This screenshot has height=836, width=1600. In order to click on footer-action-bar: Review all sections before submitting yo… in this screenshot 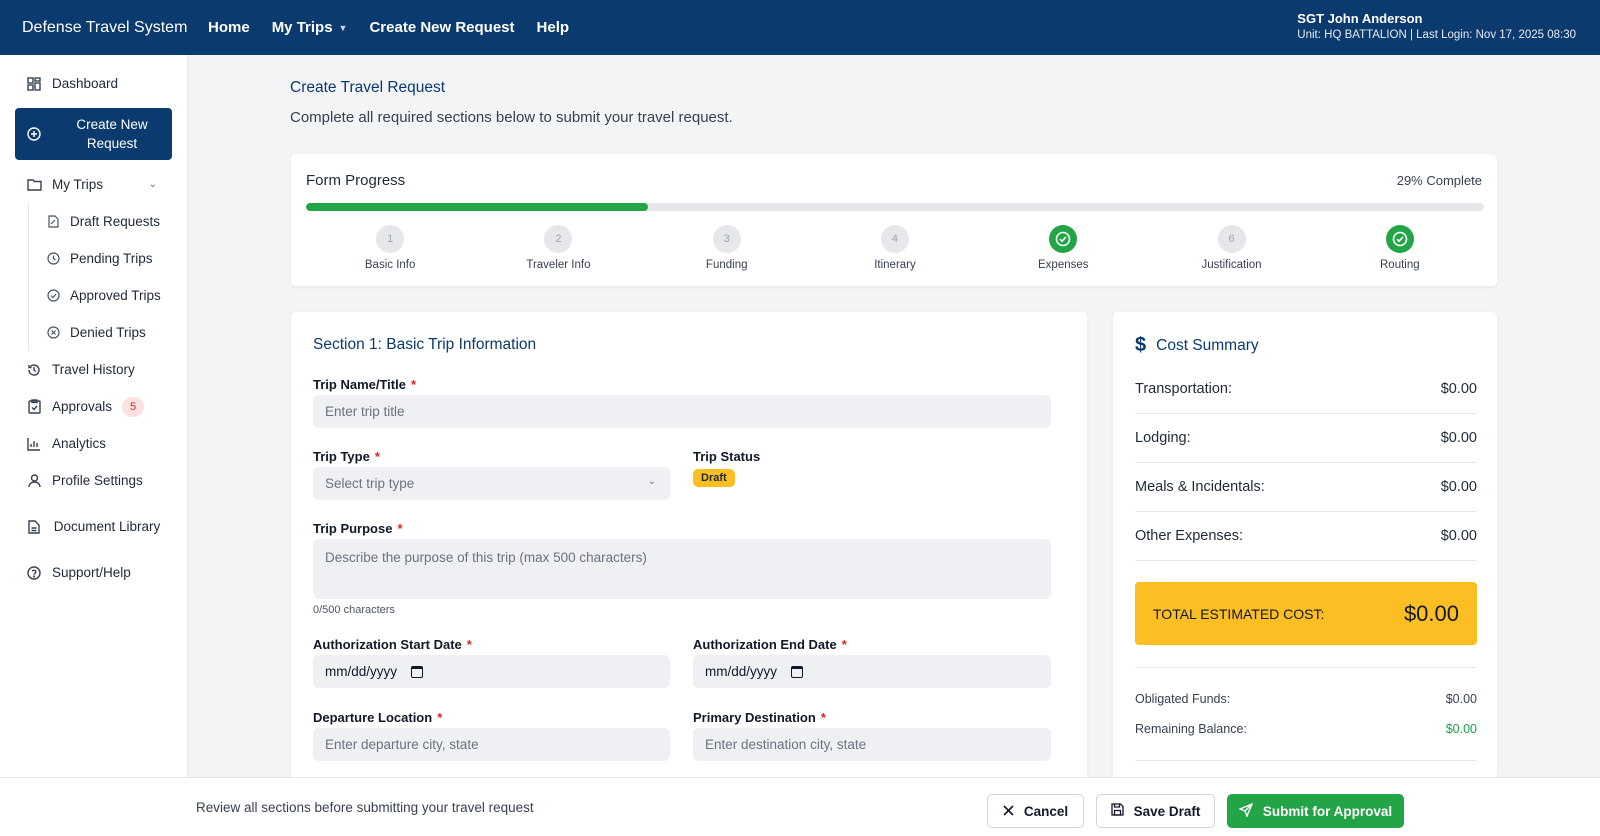, I will do `click(800, 806)`.